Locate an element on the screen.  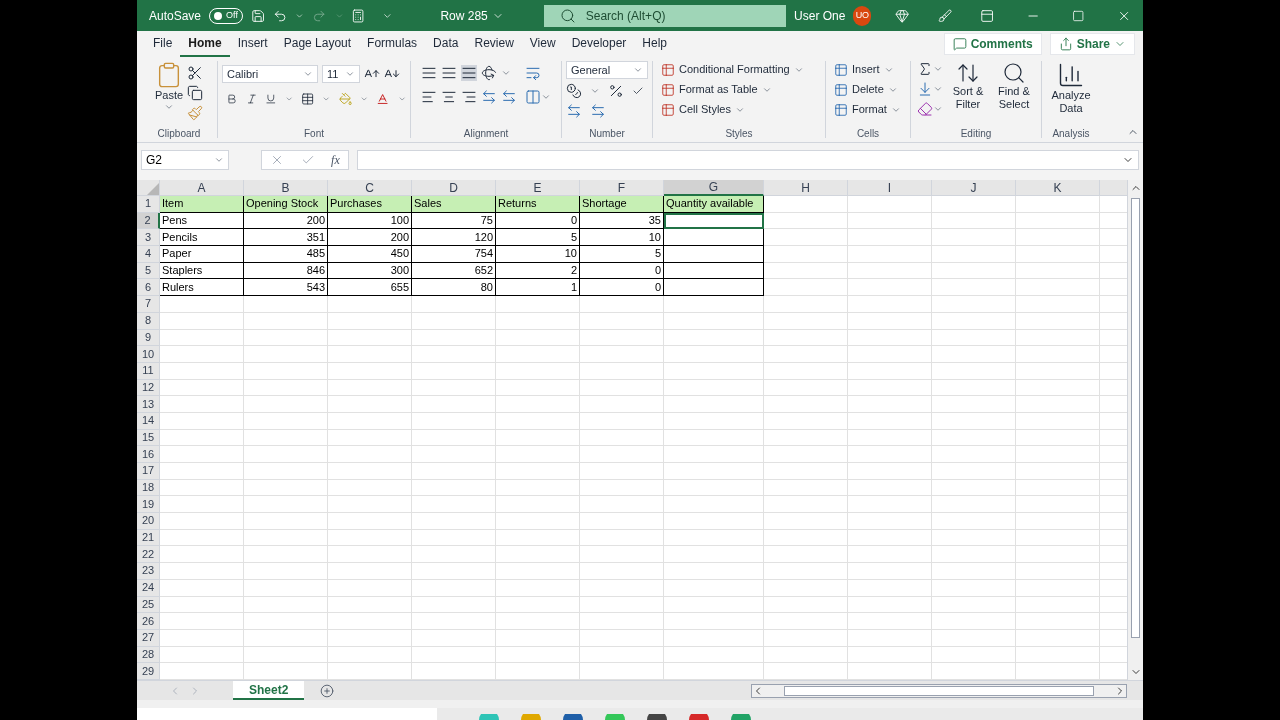
row-header: 17 is located at coordinates (148, 471).